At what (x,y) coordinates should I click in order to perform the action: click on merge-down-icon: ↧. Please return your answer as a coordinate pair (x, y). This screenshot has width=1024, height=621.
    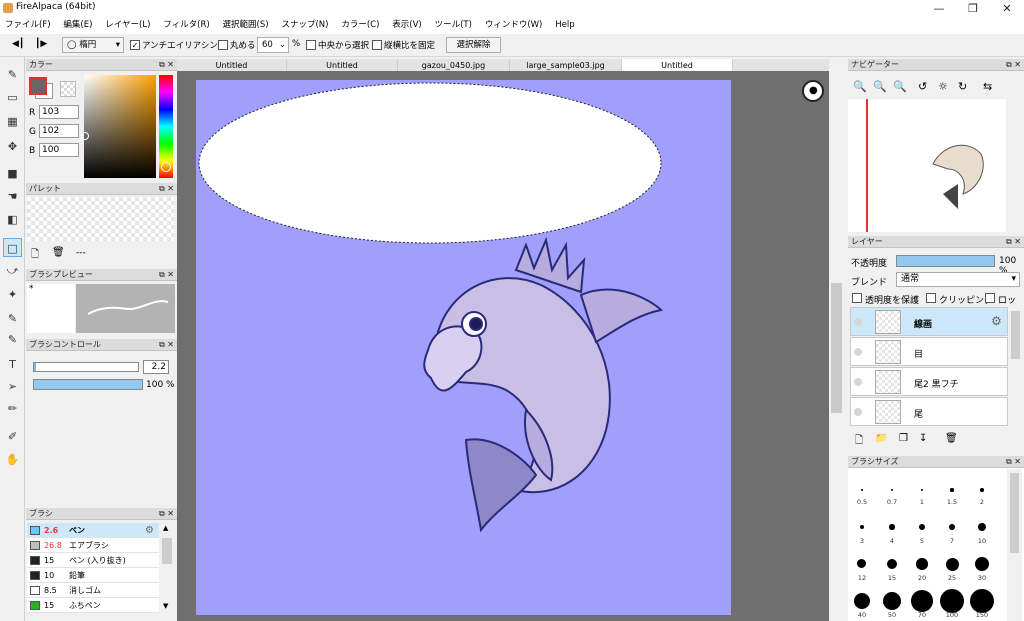
    Looking at the image, I should click on (923, 438).